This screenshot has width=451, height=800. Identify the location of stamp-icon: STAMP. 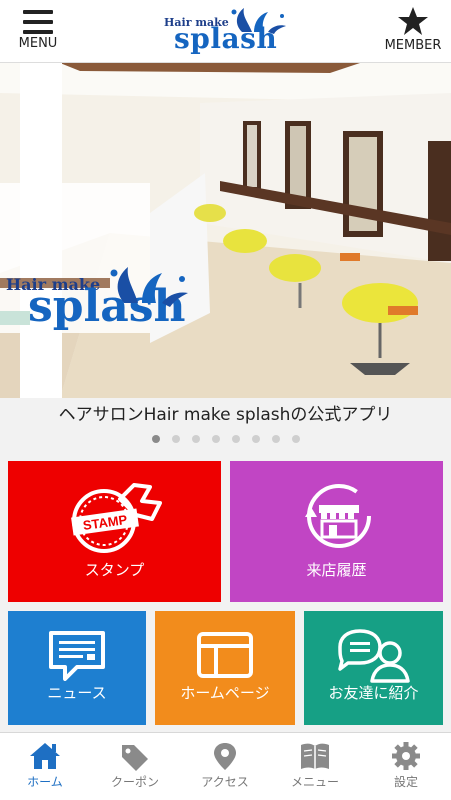
(116, 518).